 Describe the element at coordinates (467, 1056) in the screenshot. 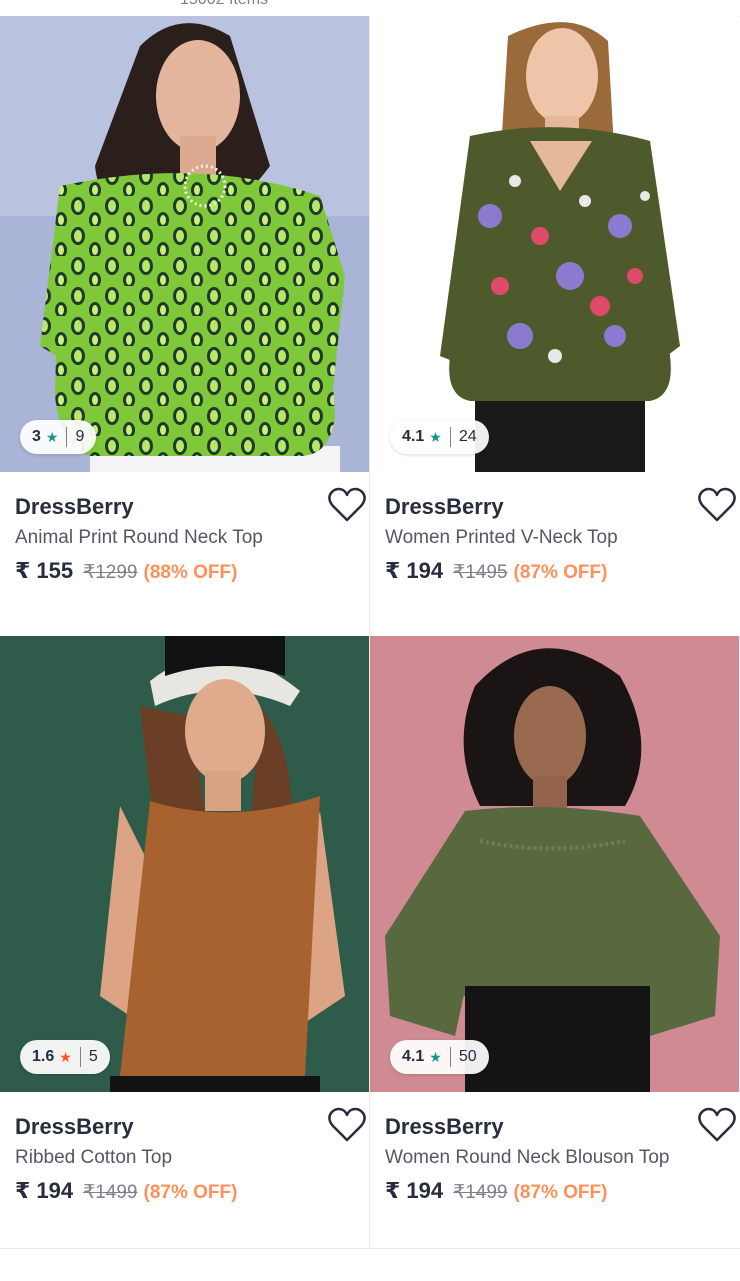

I see `rating-count: 50` at that location.